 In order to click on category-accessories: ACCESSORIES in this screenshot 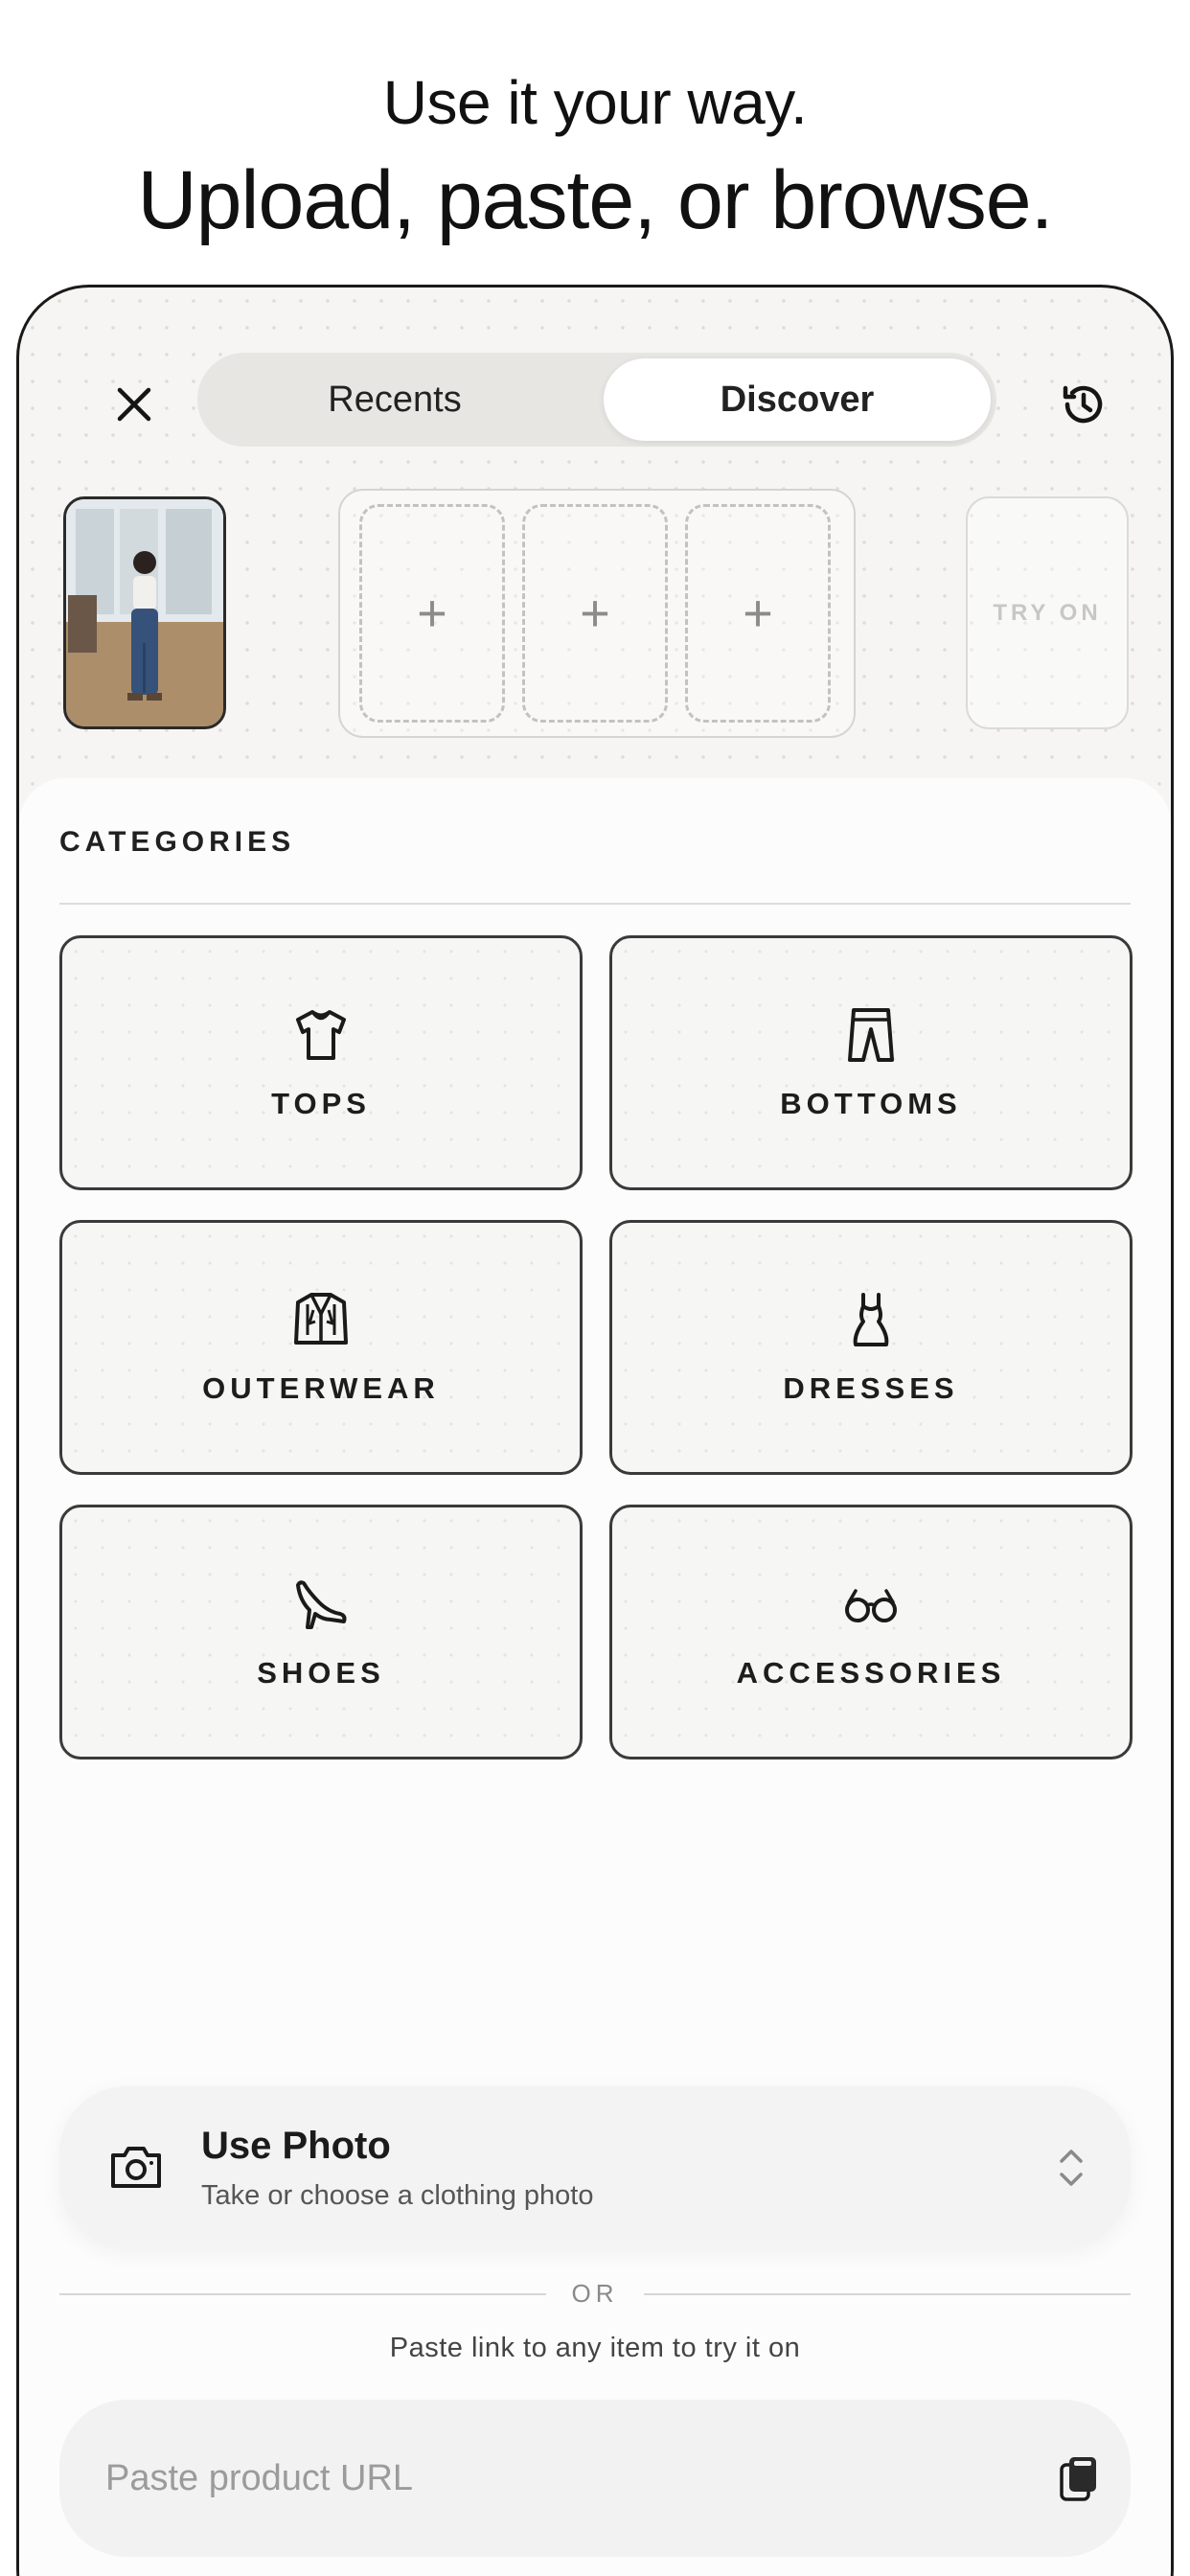, I will do `click(871, 1632)`.